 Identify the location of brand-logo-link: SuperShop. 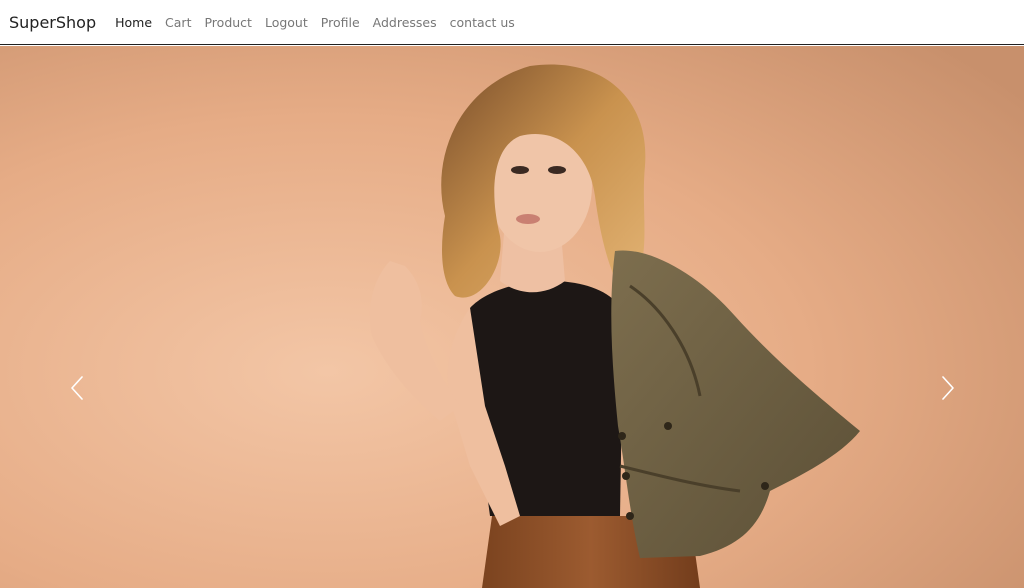
(52, 22).